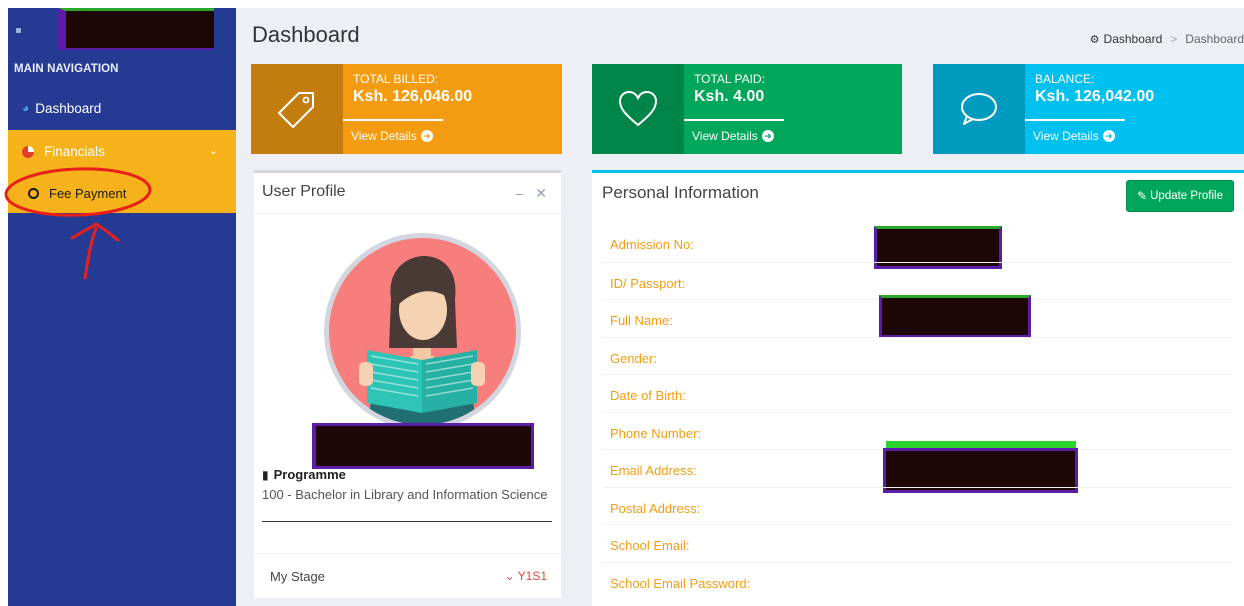 This screenshot has width=1244, height=606. What do you see at coordinates (306, 34) in the screenshot?
I see `page-title: Dashboard` at bounding box center [306, 34].